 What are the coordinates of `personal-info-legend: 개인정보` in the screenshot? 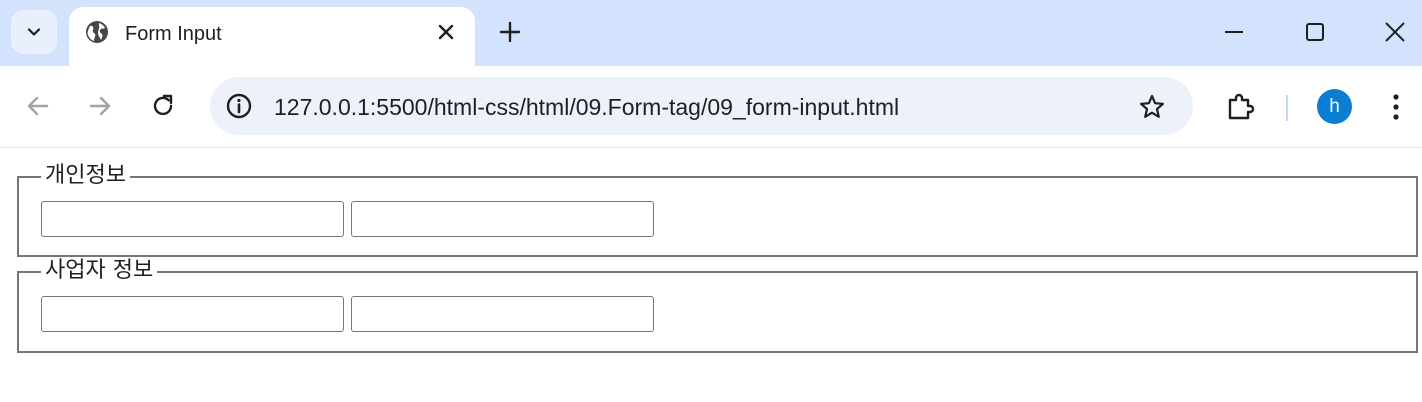 It's located at (85, 176).